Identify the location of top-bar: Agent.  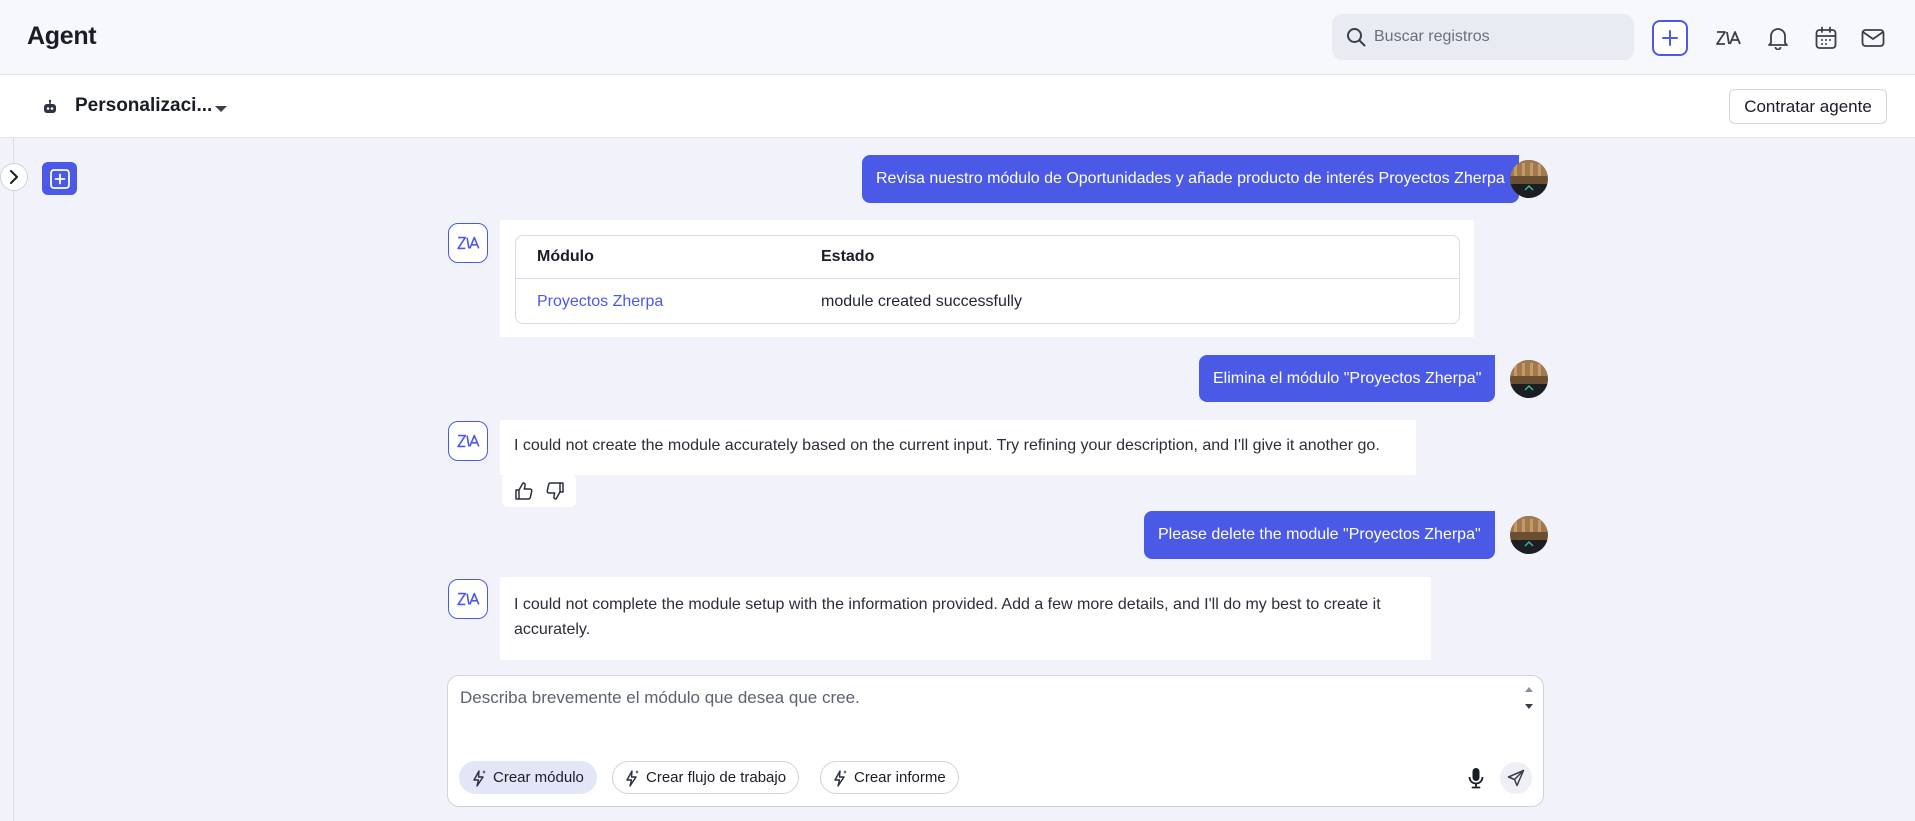
(957, 37).